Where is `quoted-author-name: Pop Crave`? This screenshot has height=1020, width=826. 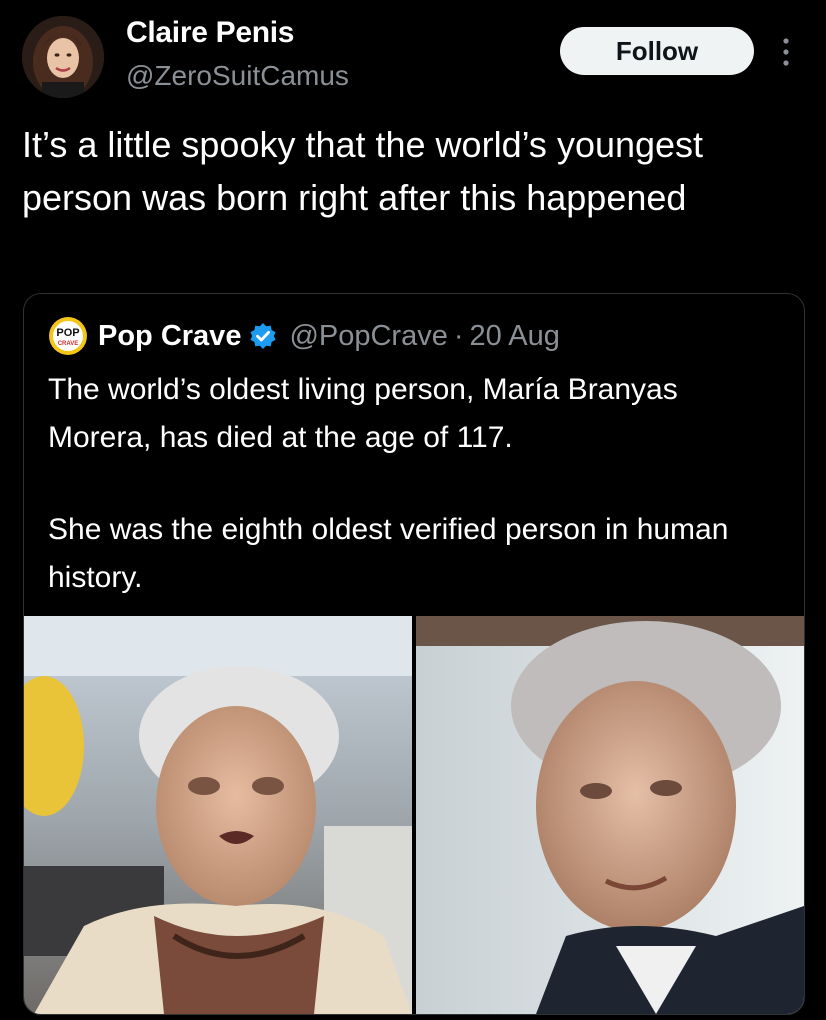 quoted-author-name: Pop Crave is located at coordinates (169, 336).